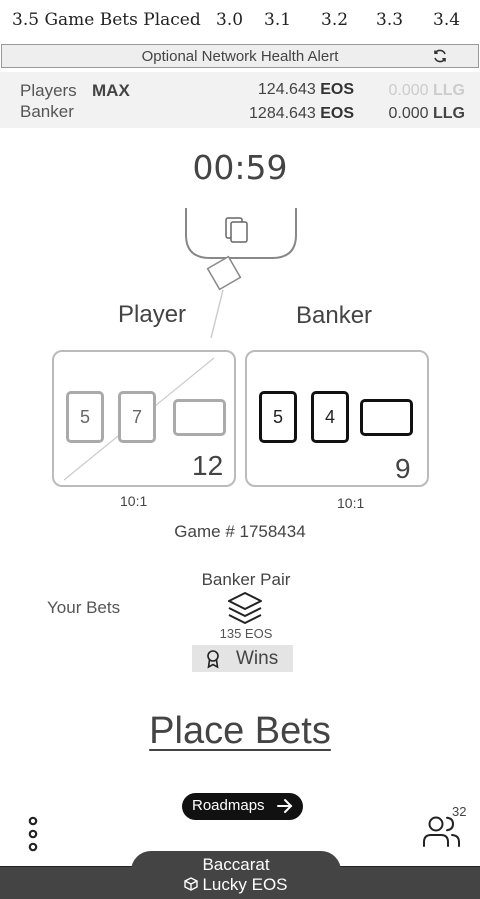 This screenshot has height=899, width=480. Describe the element at coordinates (442, 833) in the screenshot. I see `players-icon` at that location.